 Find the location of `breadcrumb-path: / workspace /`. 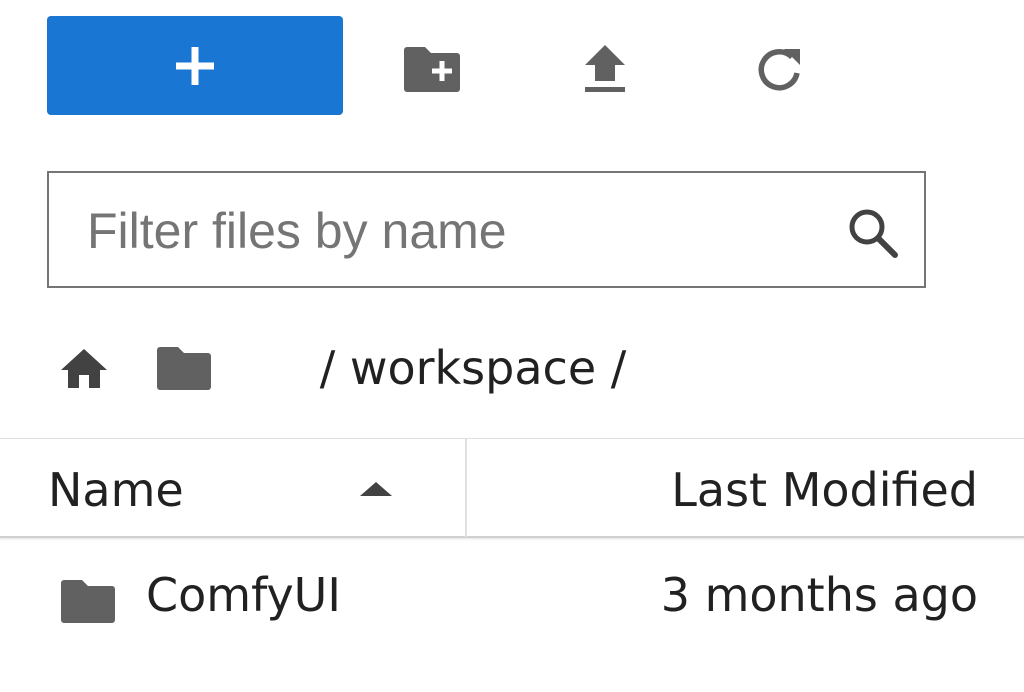

breadcrumb-path: / workspace / is located at coordinates (429, 368).